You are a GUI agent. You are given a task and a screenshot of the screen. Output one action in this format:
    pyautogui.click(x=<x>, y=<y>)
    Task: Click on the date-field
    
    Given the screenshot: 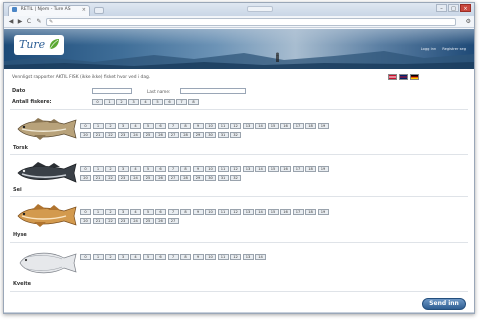 What is the action you would take?
    pyautogui.click(x=112, y=91)
    